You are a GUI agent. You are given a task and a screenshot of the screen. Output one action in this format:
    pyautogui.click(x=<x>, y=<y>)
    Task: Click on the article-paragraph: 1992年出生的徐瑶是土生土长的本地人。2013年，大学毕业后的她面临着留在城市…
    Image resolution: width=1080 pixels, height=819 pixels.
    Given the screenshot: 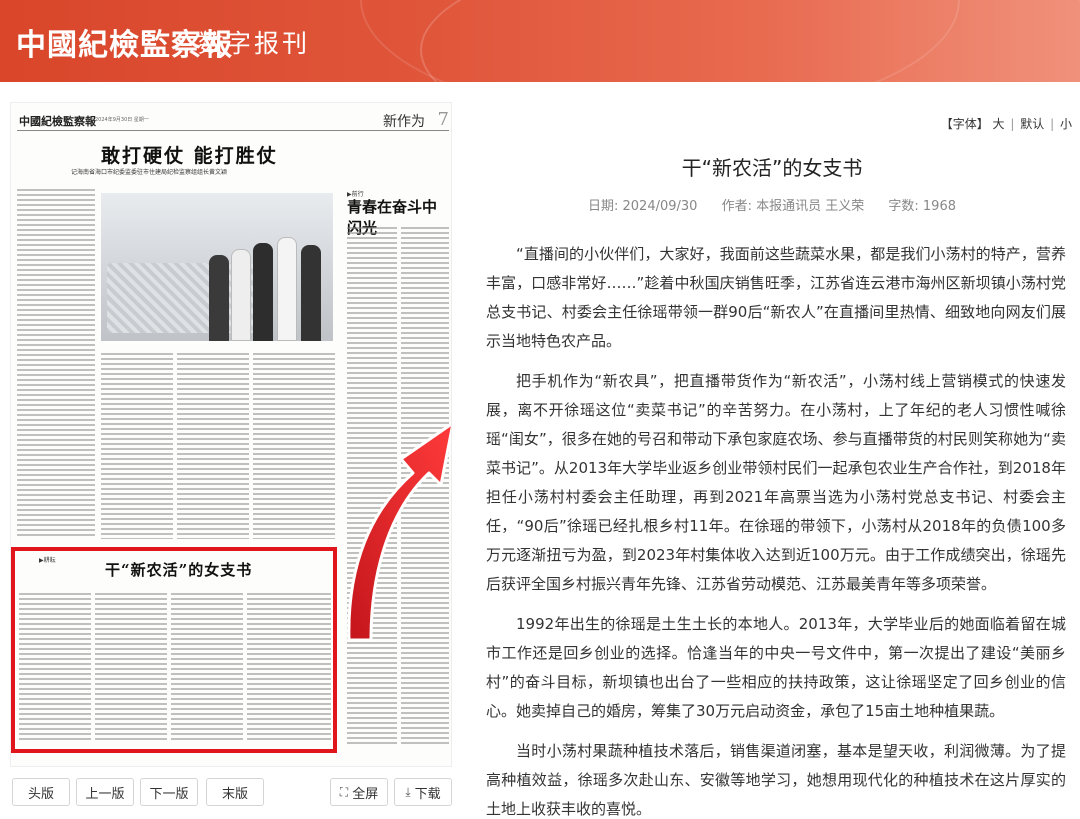 What is the action you would take?
    pyautogui.click(x=776, y=667)
    